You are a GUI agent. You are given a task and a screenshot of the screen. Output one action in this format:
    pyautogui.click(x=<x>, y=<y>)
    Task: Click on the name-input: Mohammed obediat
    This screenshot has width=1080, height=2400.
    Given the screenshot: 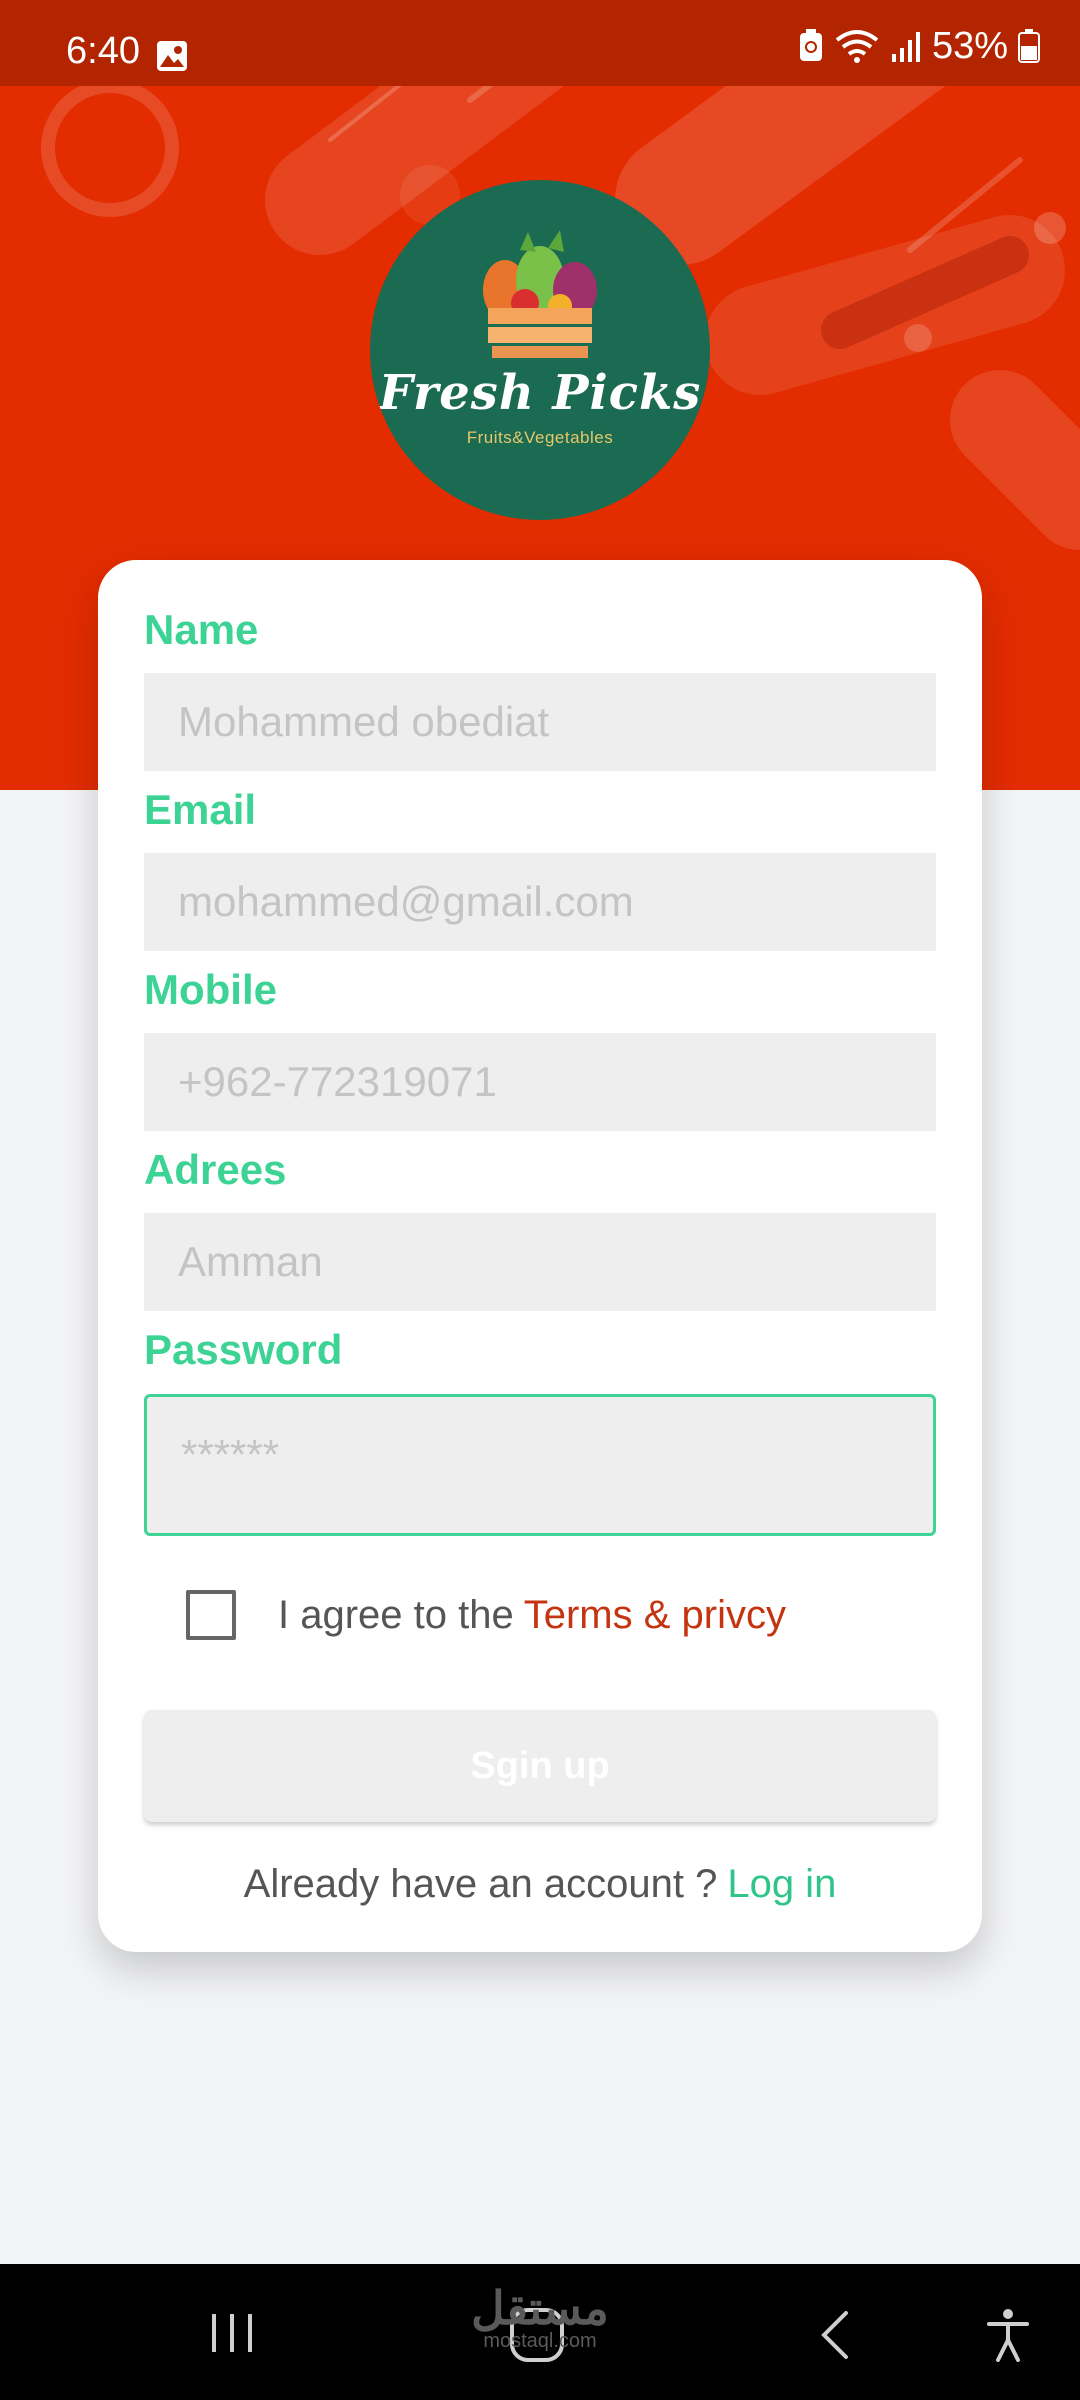 What is the action you would take?
    pyautogui.click(x=540, y=722)
    